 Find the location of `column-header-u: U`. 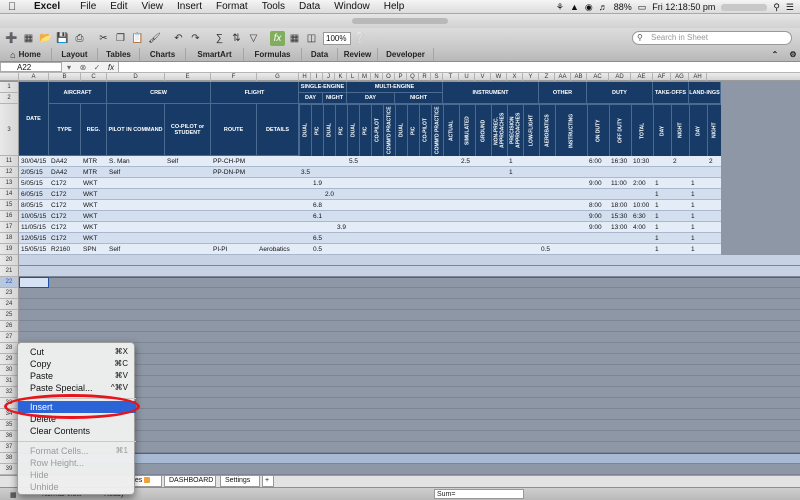

column-header-u: U is located at coordinates (467, 77).